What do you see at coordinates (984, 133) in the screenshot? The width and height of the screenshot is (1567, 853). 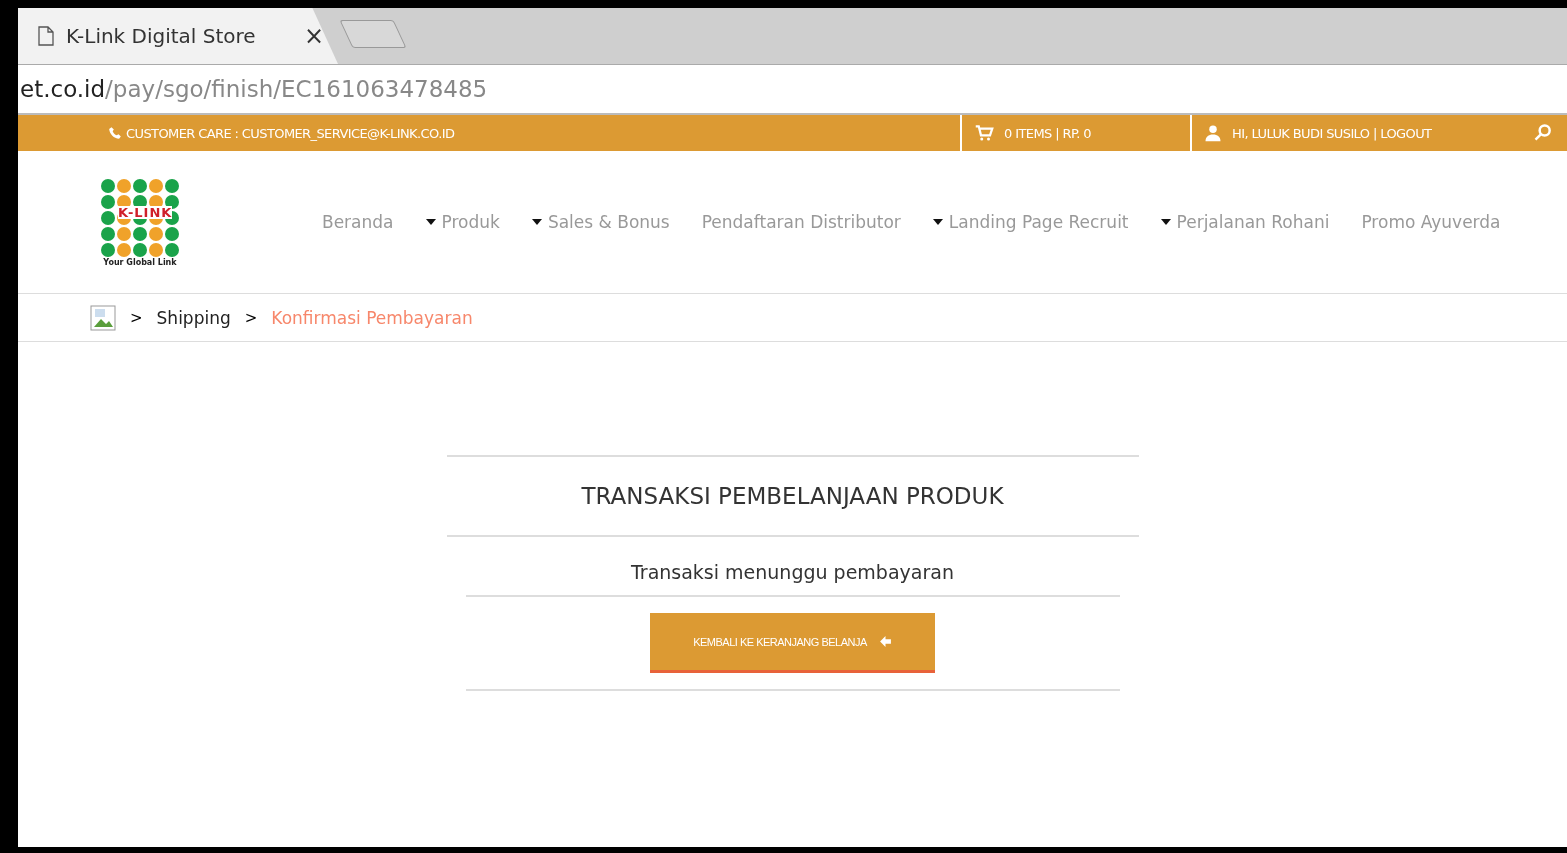 I see `cart-icon` at bounding box center [984, 133].